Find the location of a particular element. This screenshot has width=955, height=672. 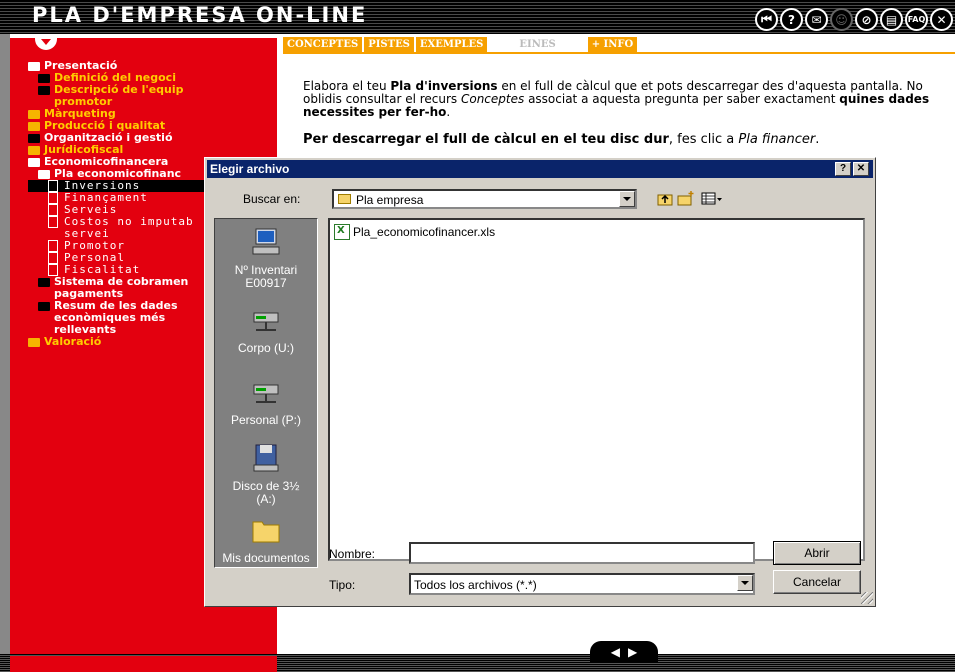

sidebar-item-label: Valoració is located at coordinates (73, 342).